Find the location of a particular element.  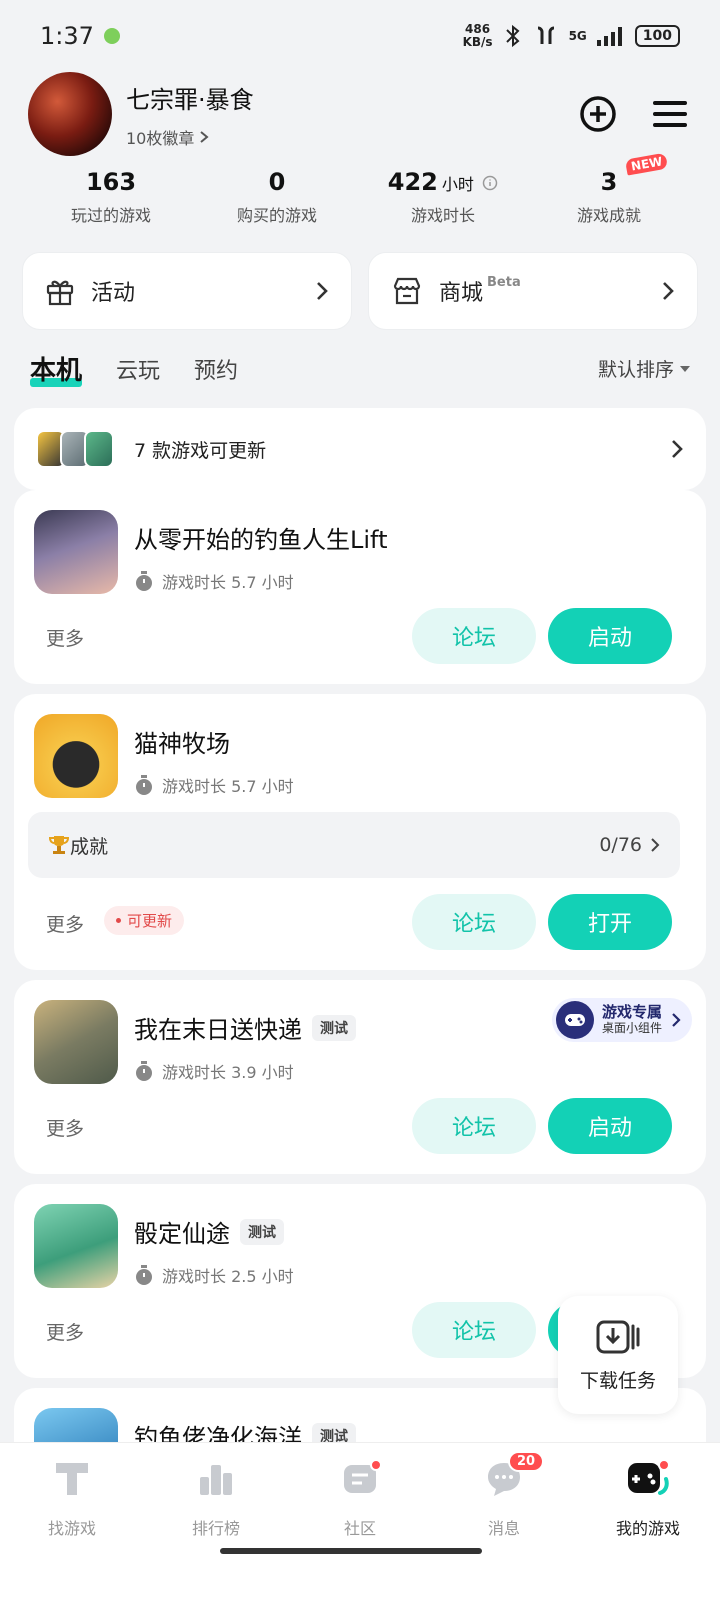

store-card: 商城 Beta is located at coordinates (533, 291).